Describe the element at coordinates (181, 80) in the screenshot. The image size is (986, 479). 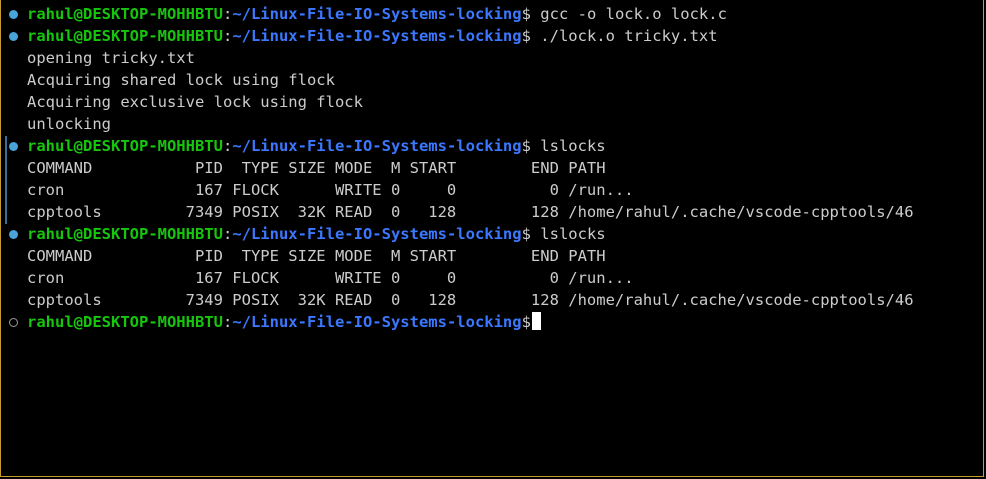
I see `output-text: Acquiring shared lock using flock` at that location.